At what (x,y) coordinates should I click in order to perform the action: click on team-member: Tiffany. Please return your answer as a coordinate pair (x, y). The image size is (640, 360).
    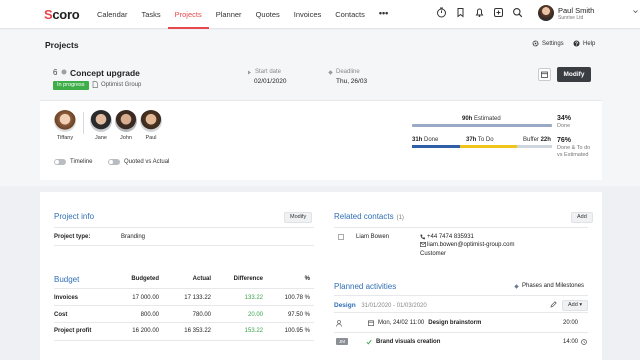
    Looking at the image, I should click on (65, 125).